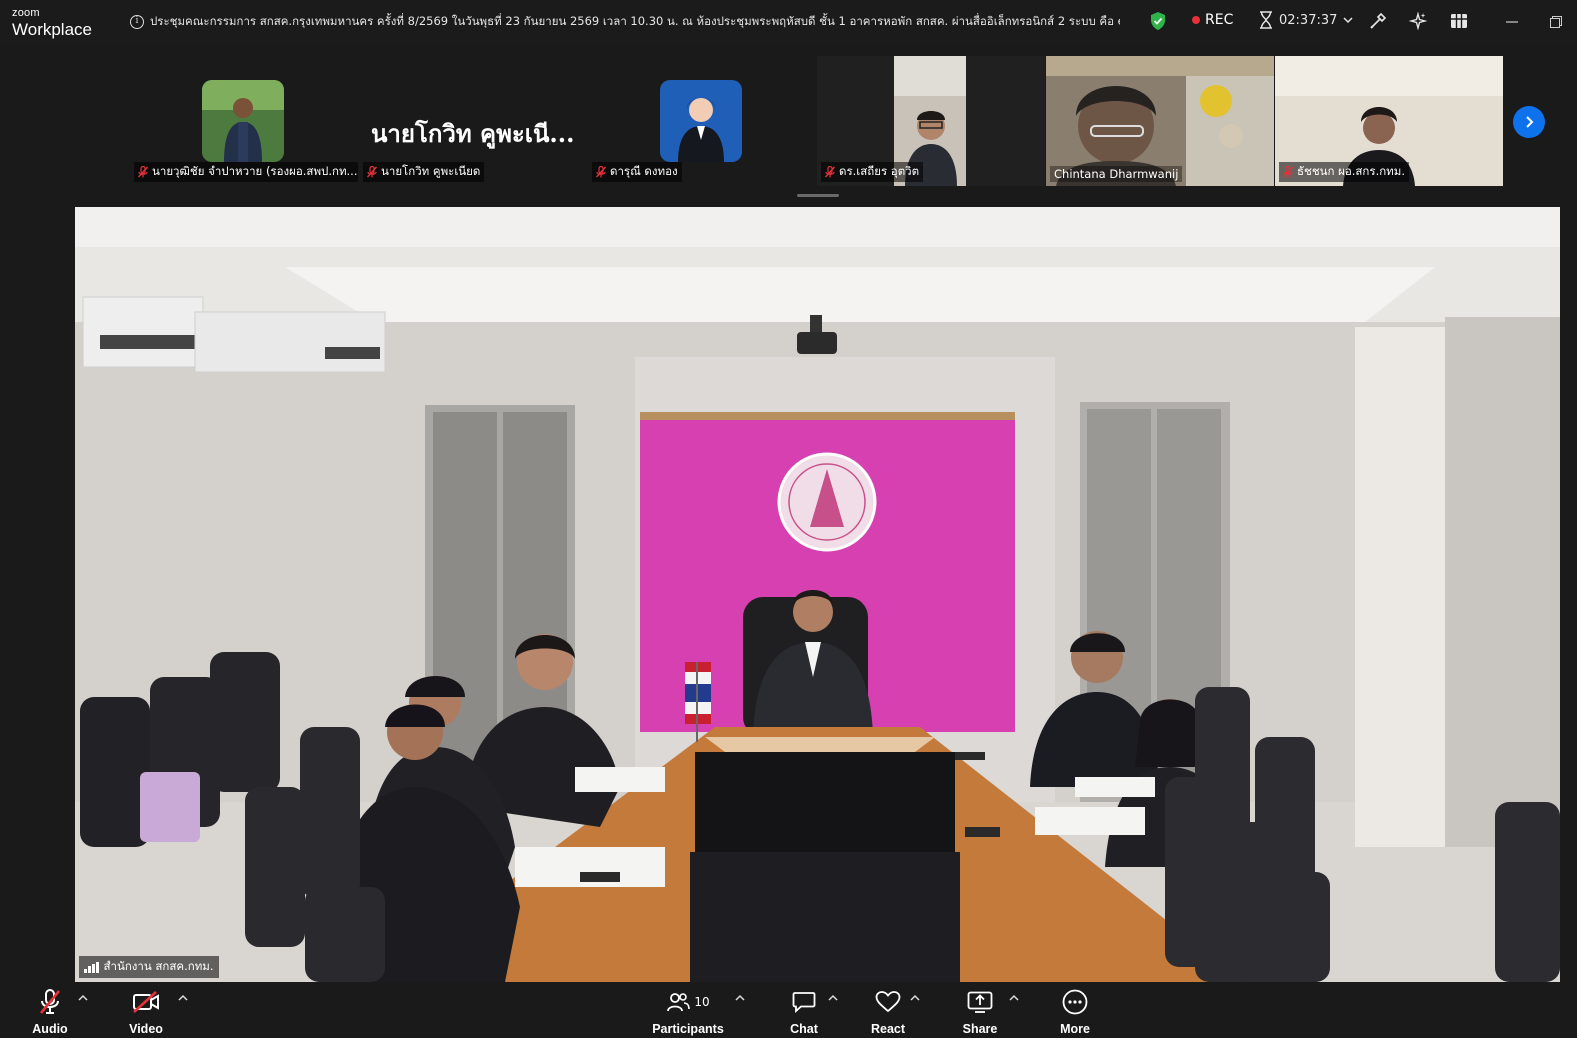 The height and width of the screenshot is (1038, 1577). What do you see at coordinates (980, 1002) in the screenshot?
I see `share-screen-icon` at bounding box center [980, 1002].